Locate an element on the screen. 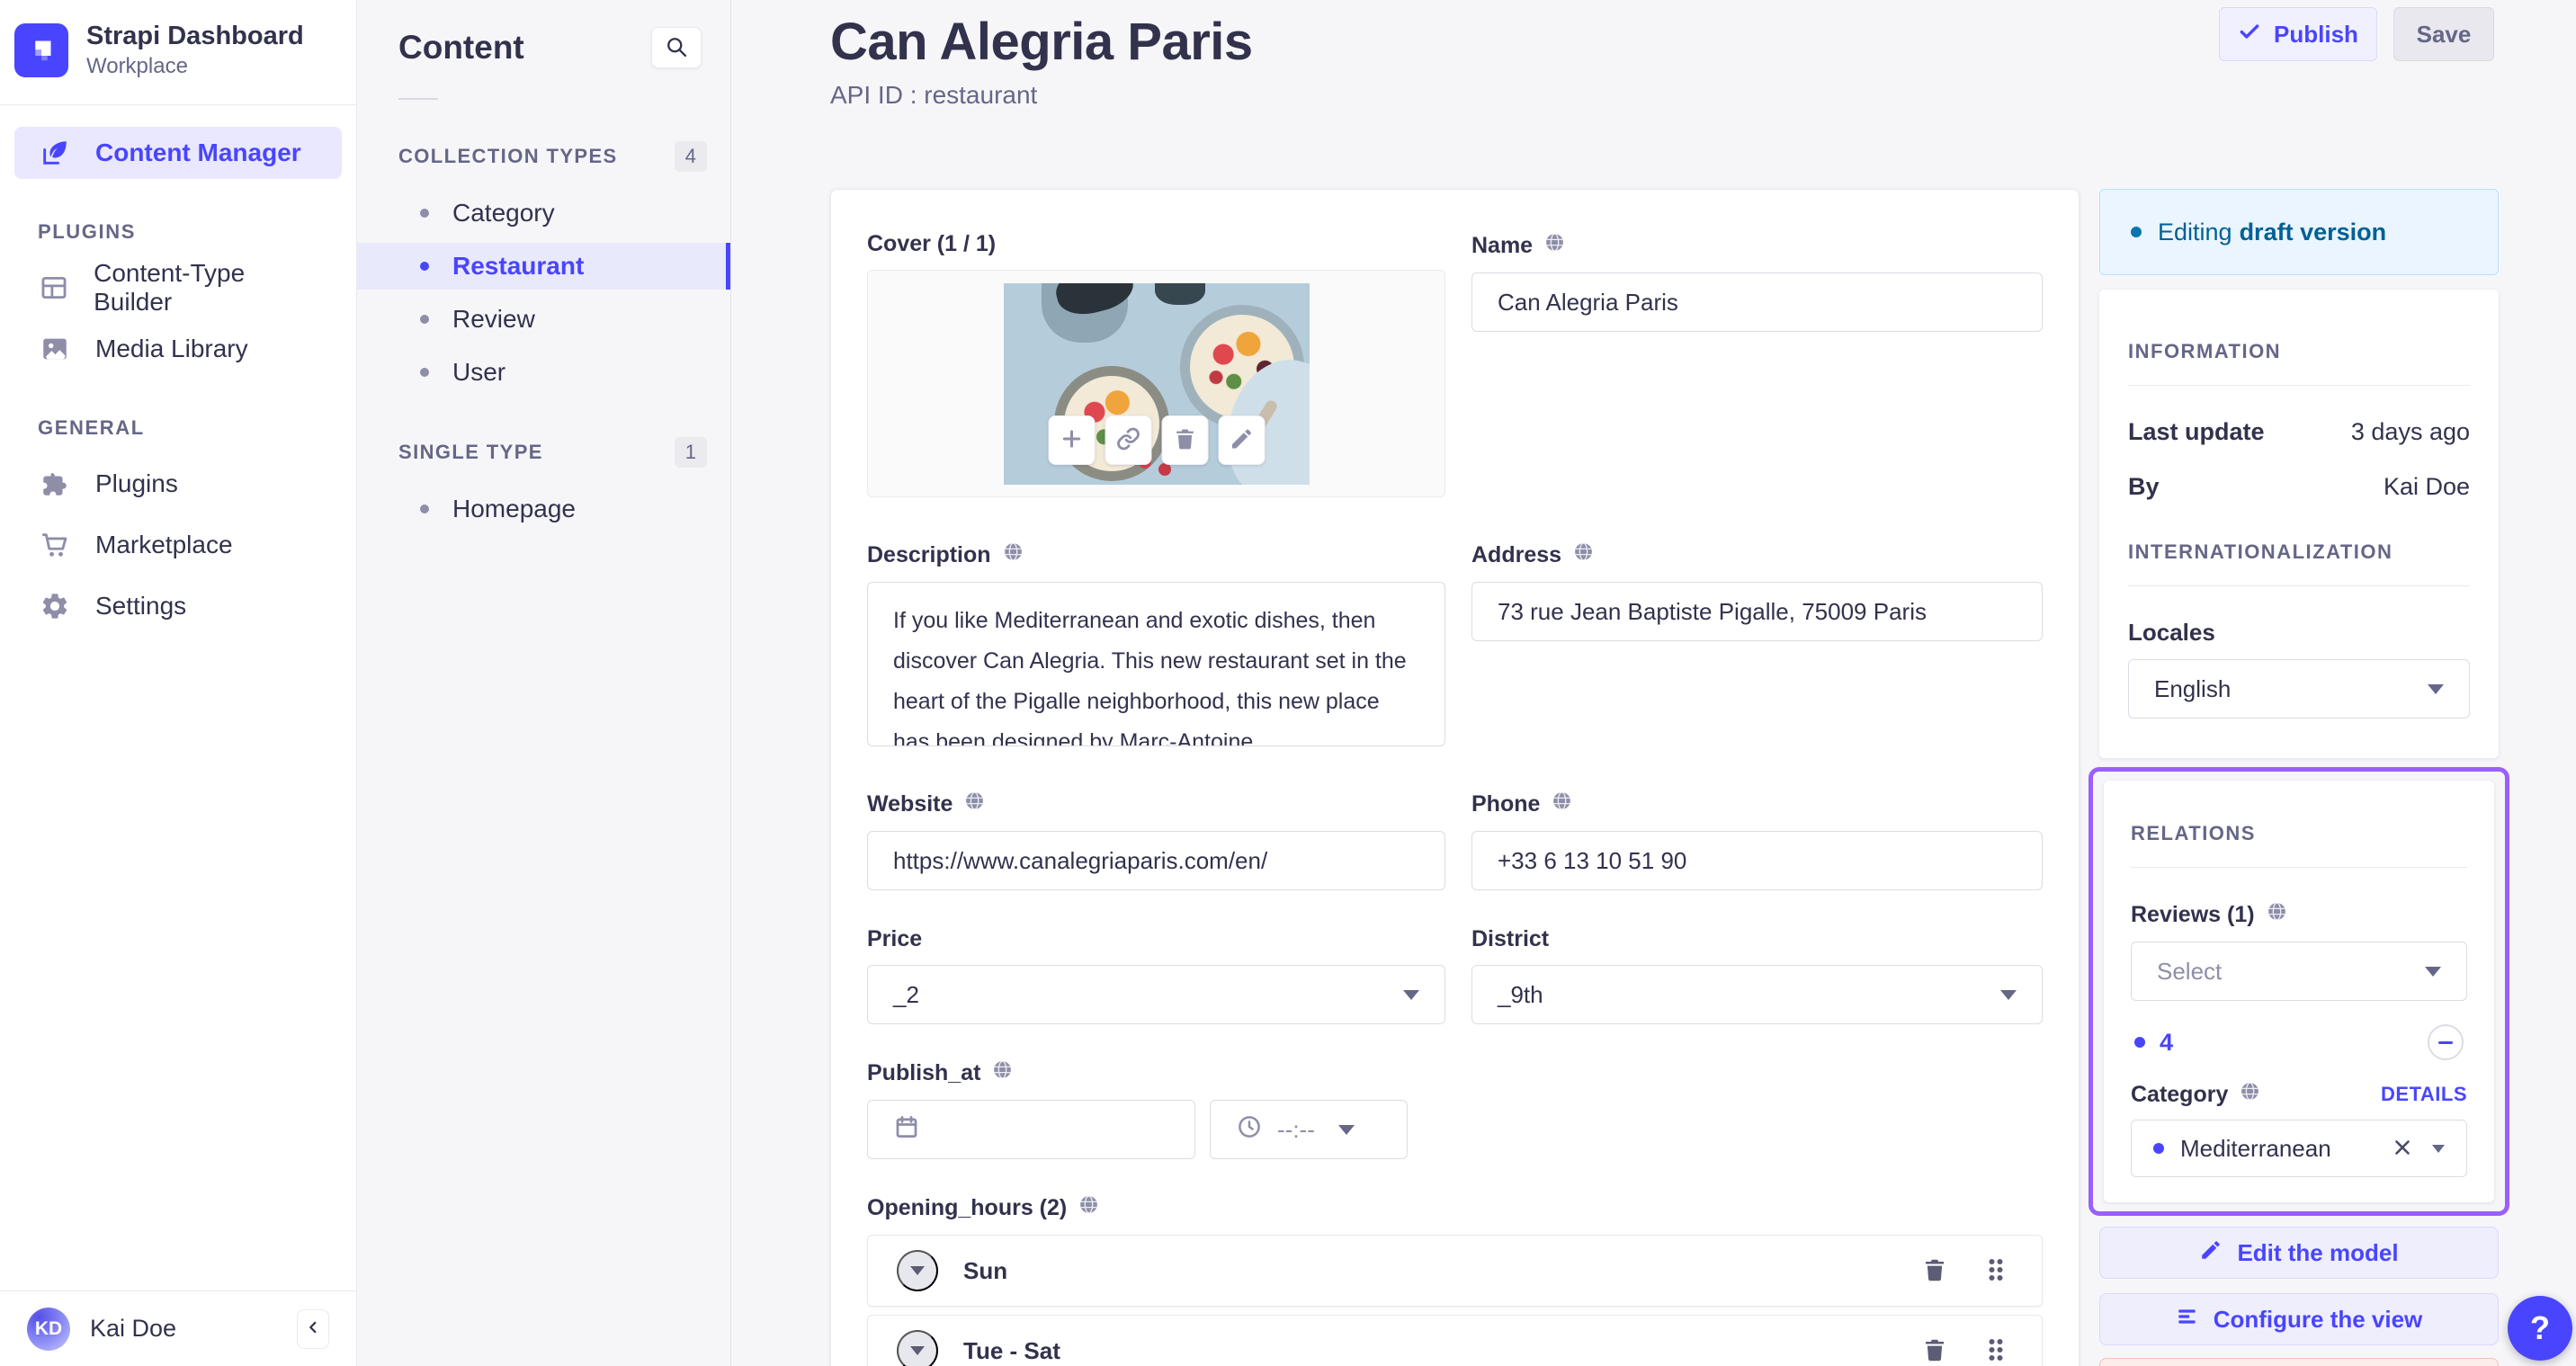  brand-title: Strapi Dashboard is located at coordinates (195, 36).